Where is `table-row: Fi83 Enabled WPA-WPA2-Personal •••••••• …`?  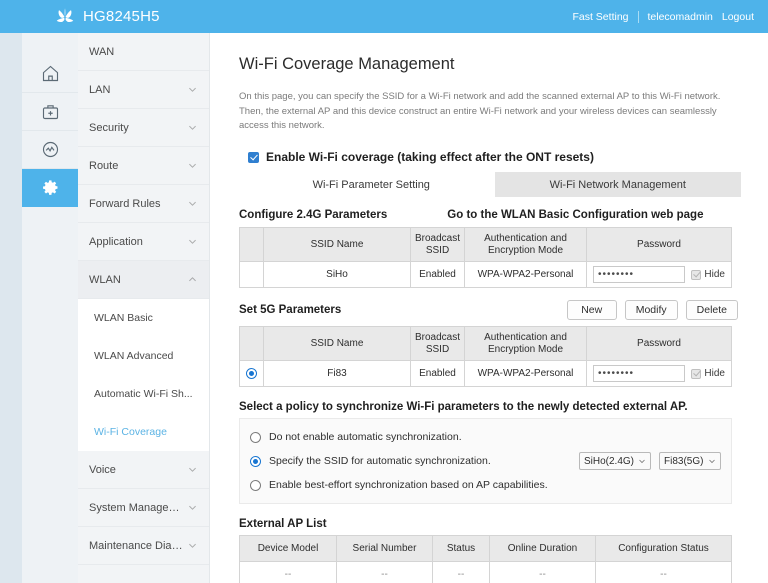 table-row: Fi83 Enabled WPA-WPA2-Personal •••••••• … is located at coordinates (485, 374).